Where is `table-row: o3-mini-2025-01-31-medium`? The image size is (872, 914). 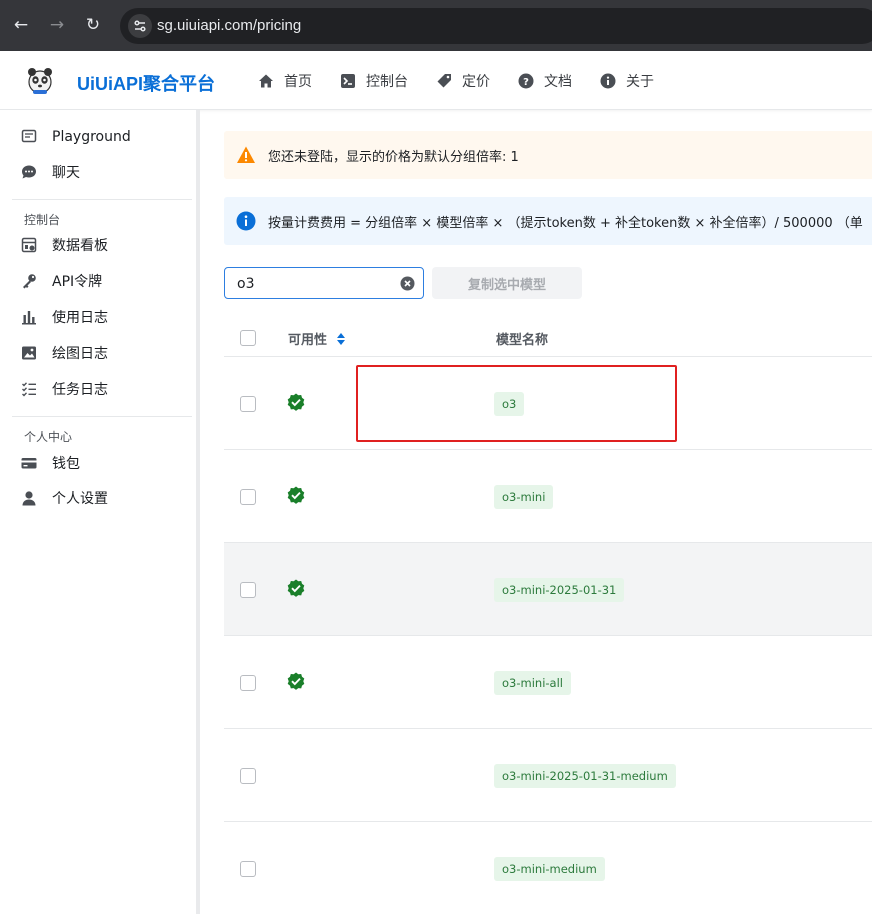 table-row: o3-mini-2025-01-31-medium is located at coordinates (548, 775).